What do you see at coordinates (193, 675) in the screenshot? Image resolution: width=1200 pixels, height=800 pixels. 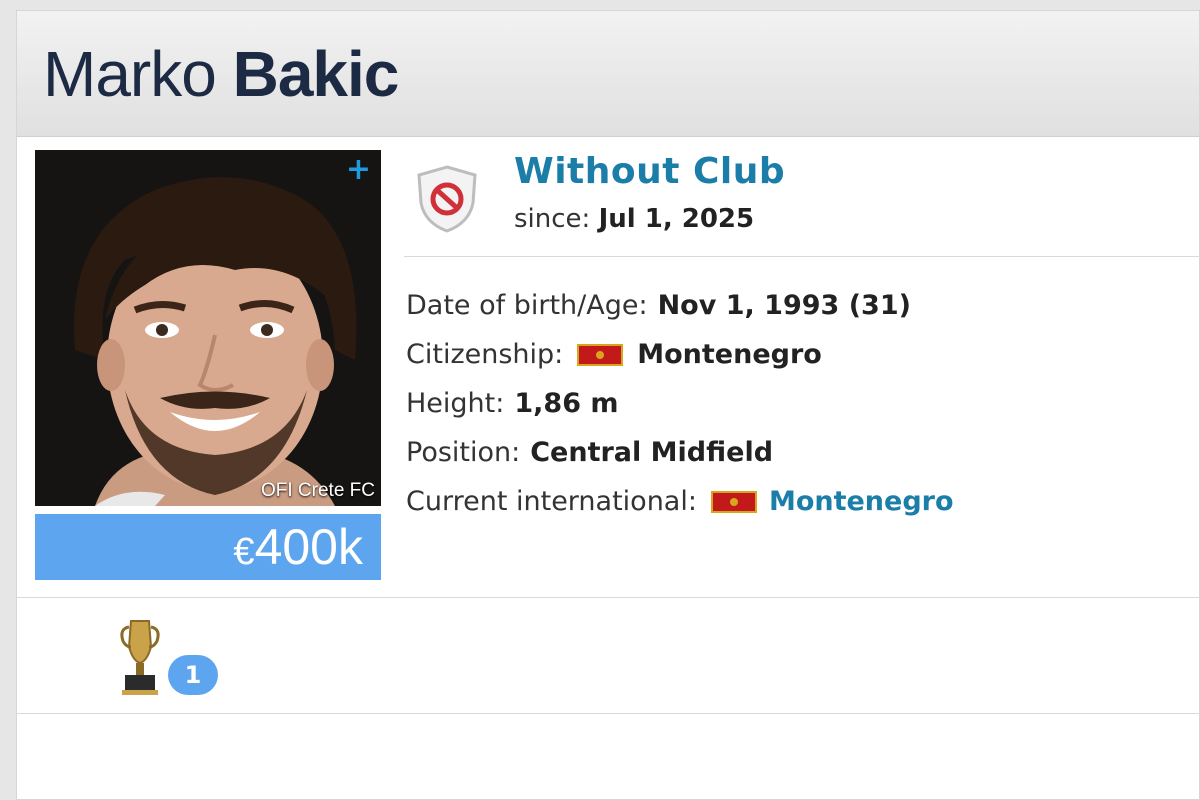 I see `trophy-count-badge: 1` at bounding box center [193, 675].